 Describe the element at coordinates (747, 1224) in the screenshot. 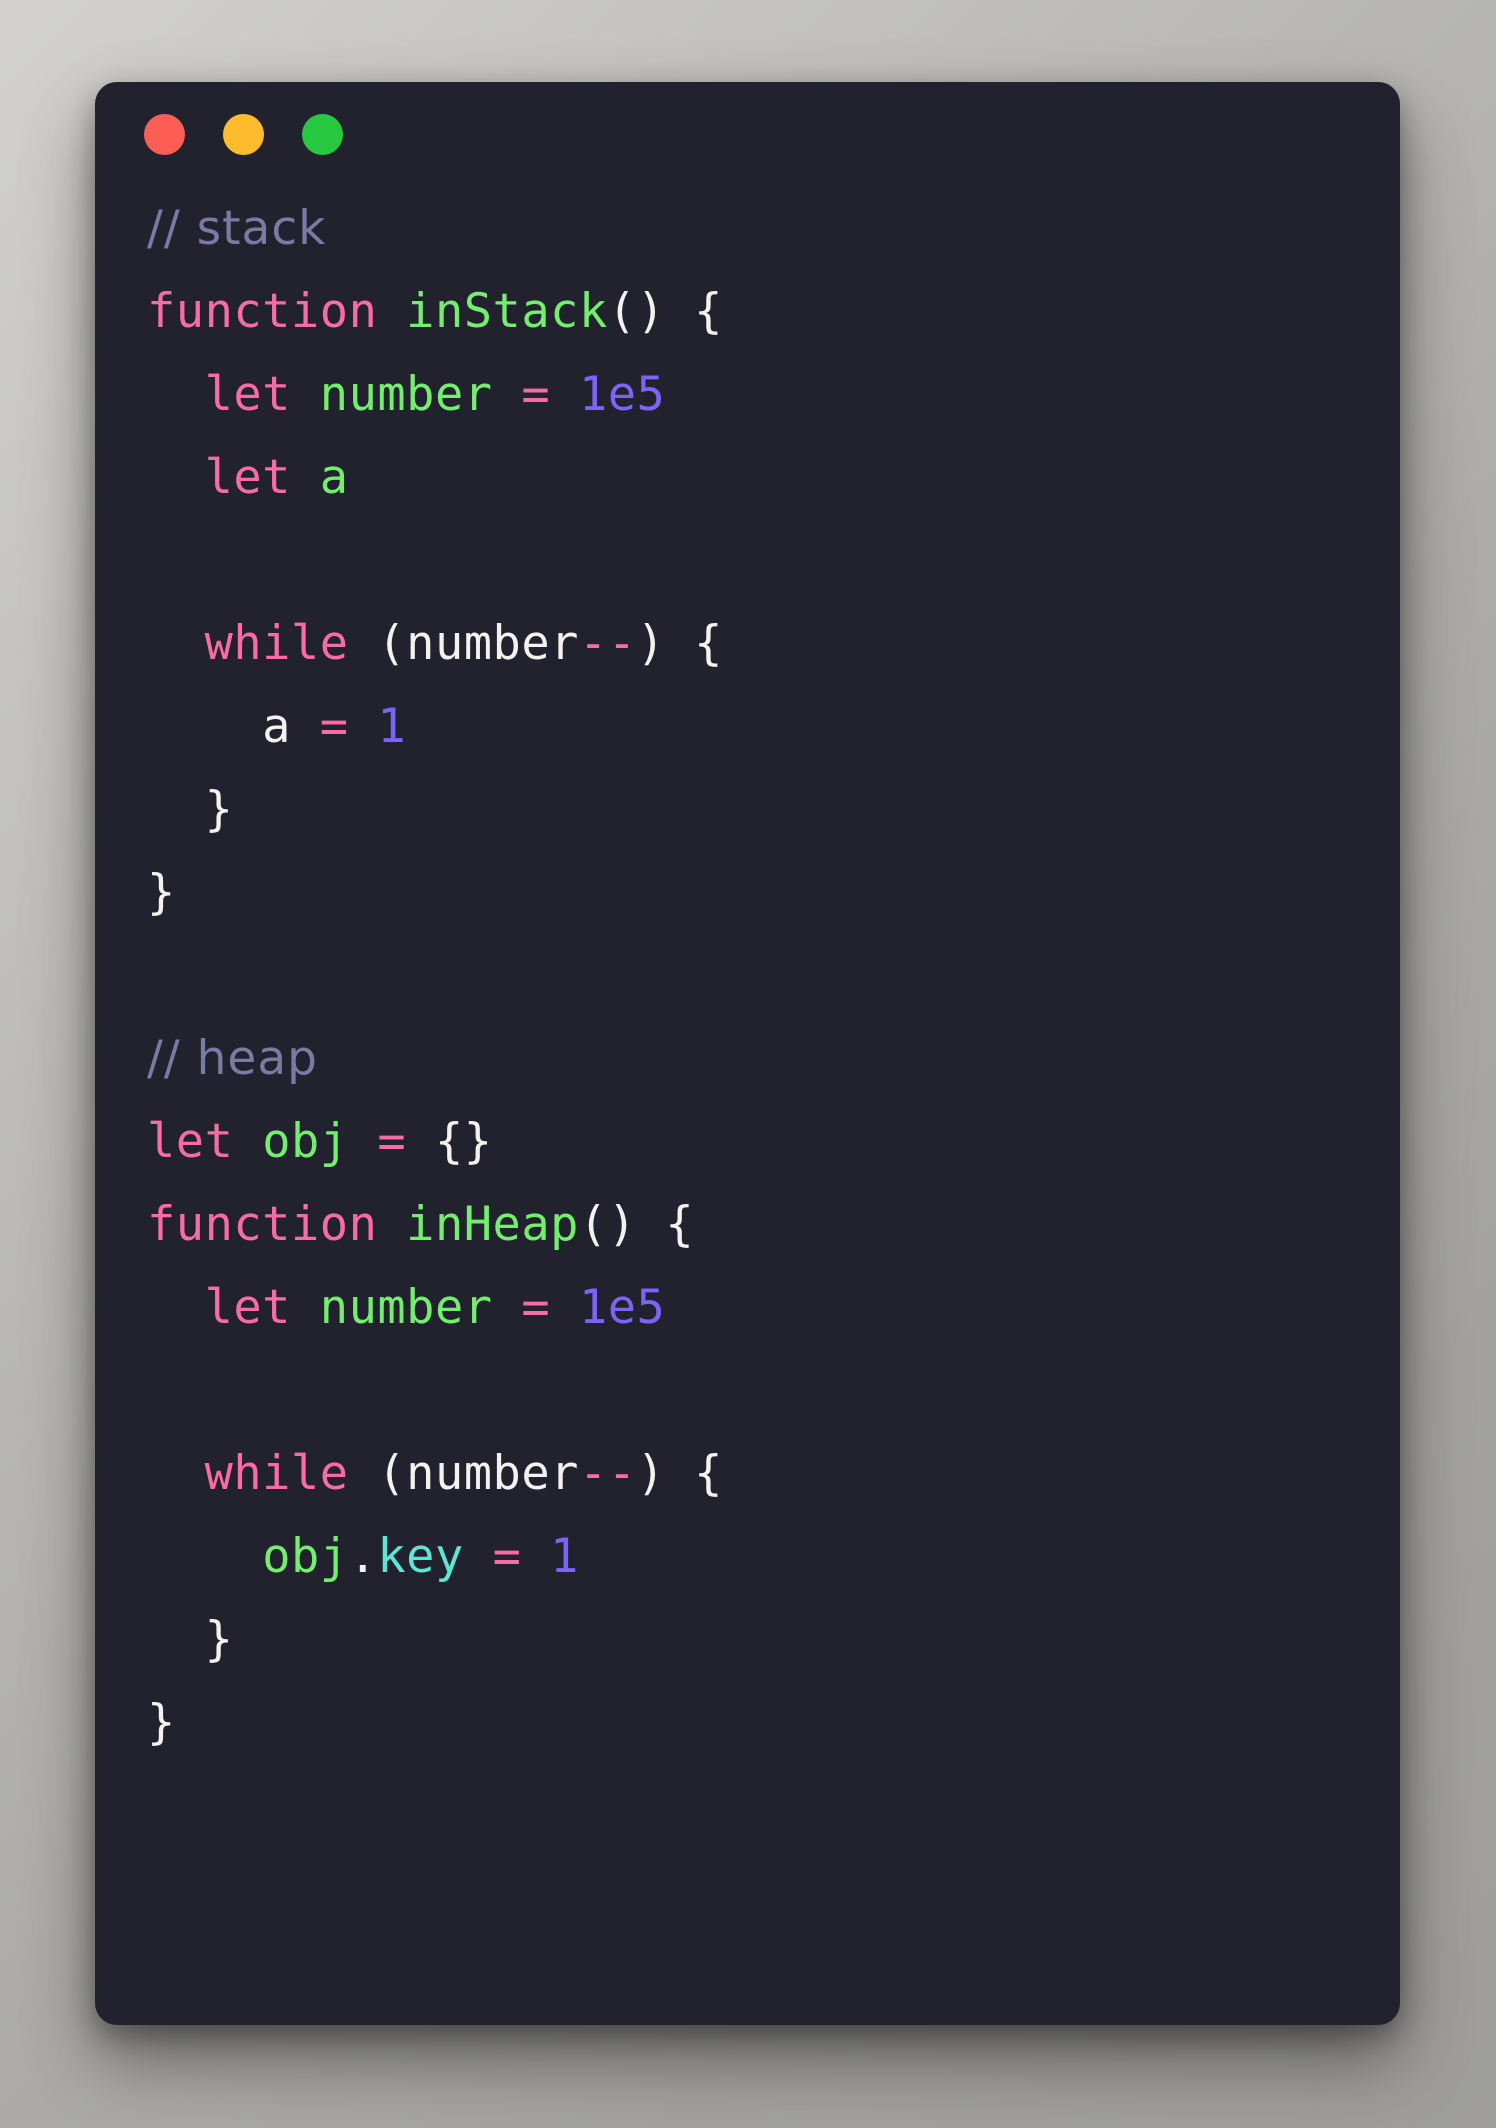

I see `code-line: function inHeap() {` at that location.